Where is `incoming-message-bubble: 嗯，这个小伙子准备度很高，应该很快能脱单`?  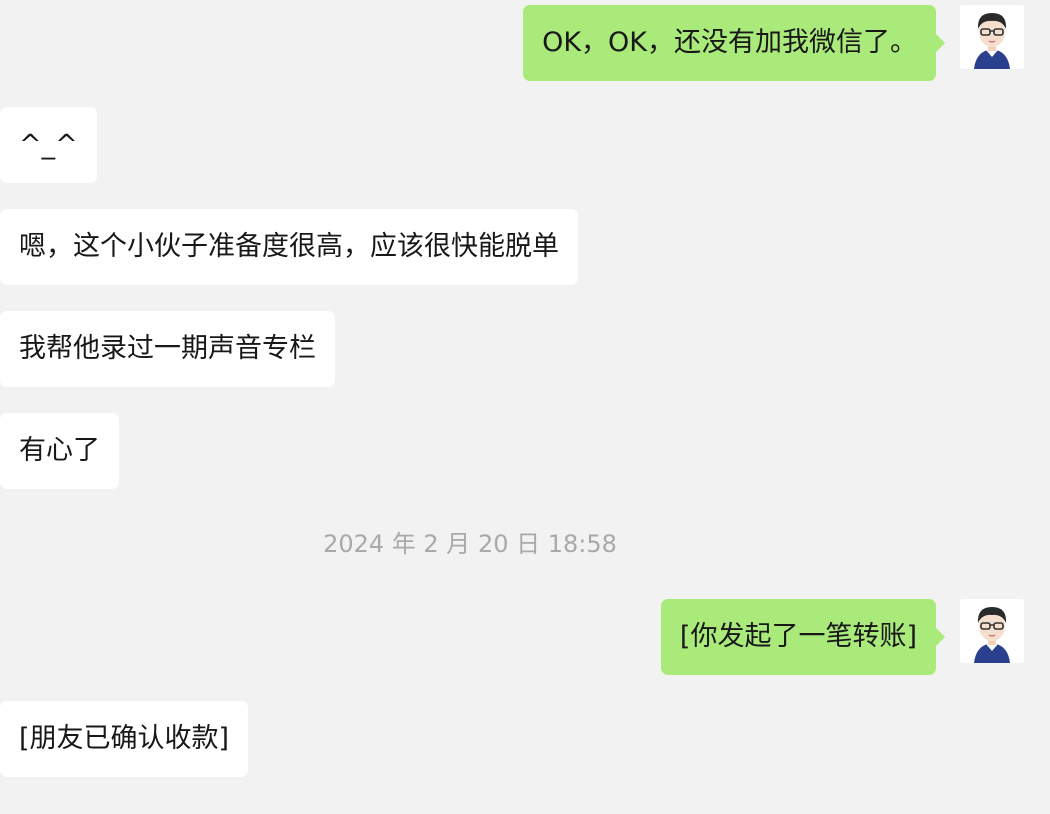 incoming-message-bubble: 嗯，这个小伙子准备度很高，应该很快能脱单 is located at coordinates (289, 247).